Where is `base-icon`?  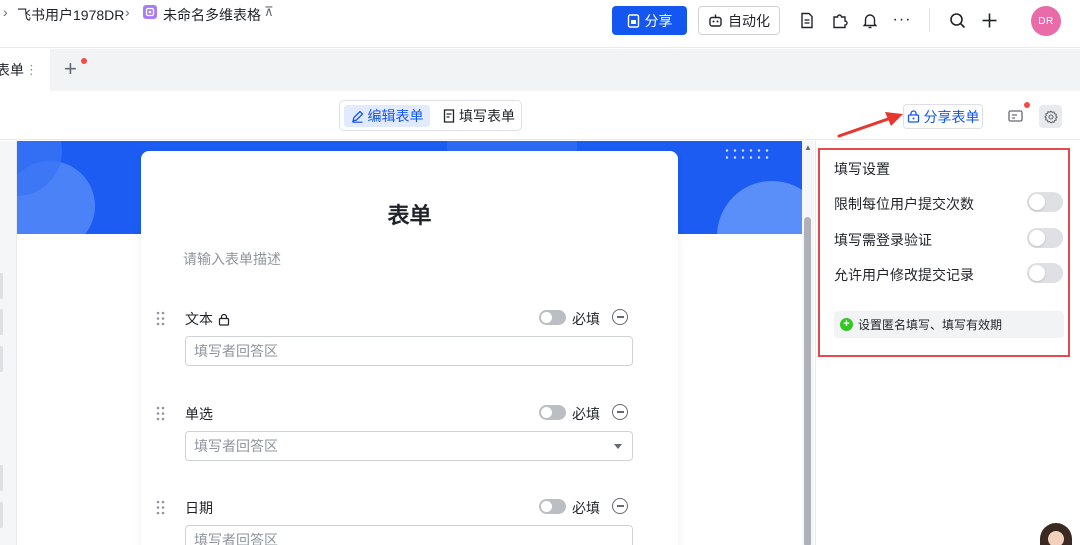 base-icon is located at coordinates (150, 12).